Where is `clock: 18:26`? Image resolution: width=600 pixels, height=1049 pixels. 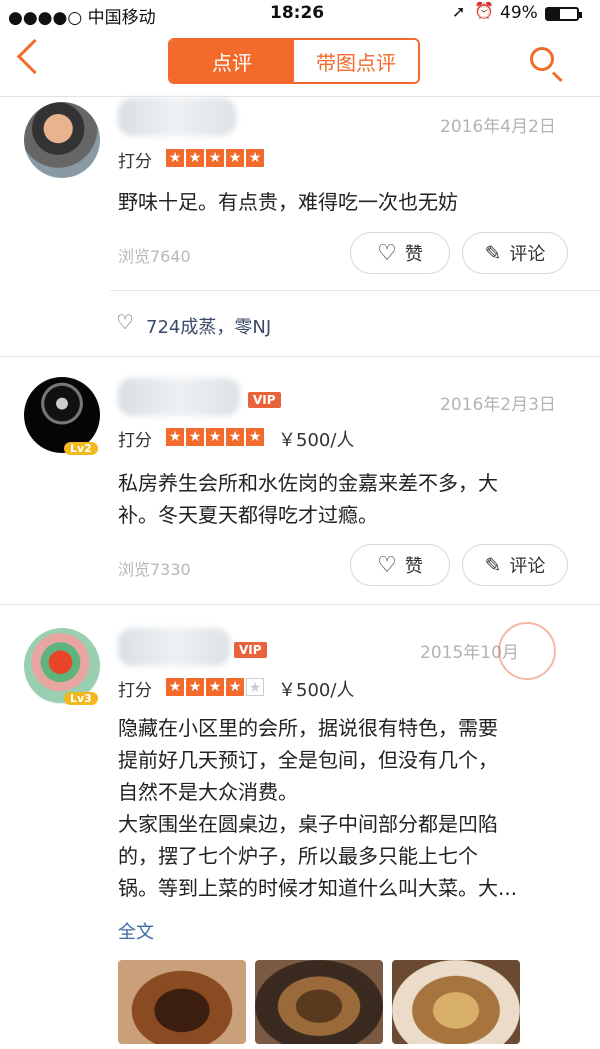
clock: 18:26 is located at coordinates (297, 13).